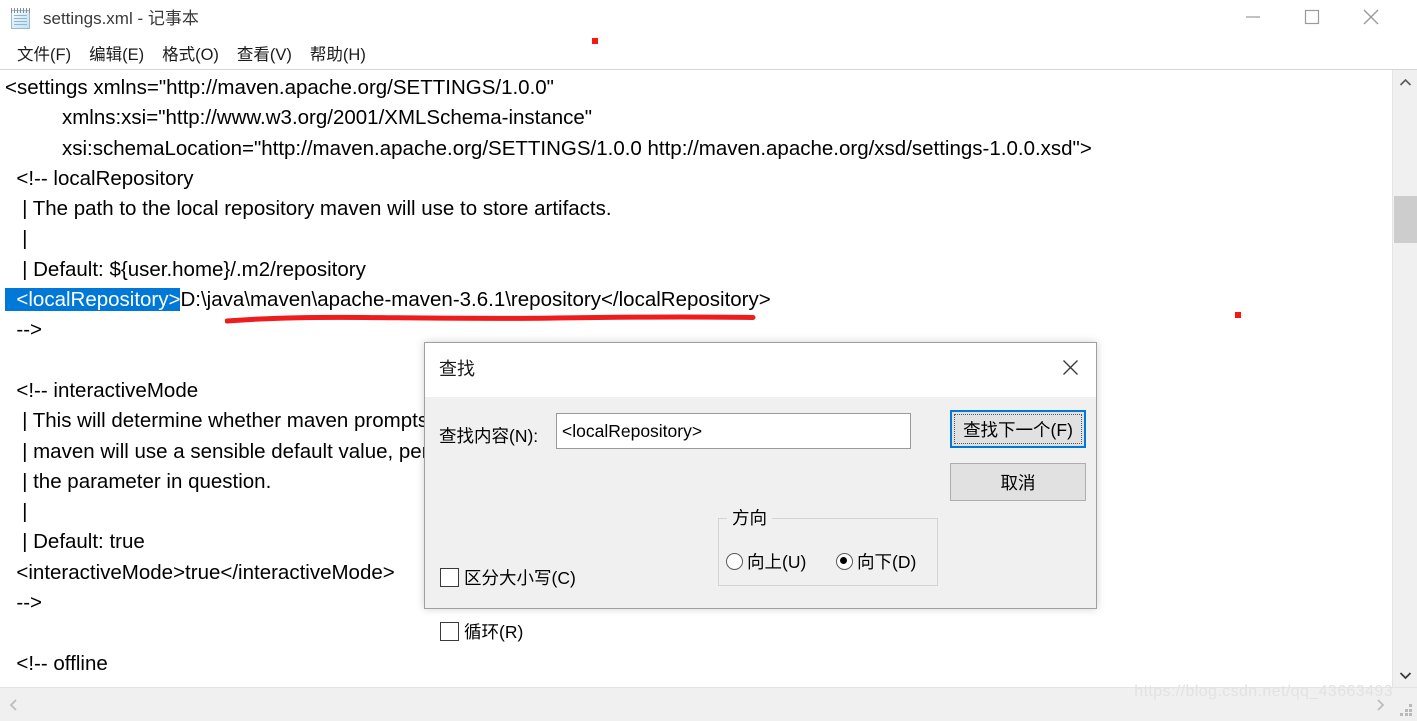  What do you see at coordinates (190, 55) in the screenshot?
I see `menu-item-format: 格式(O)` at bounding box center [190, 55].